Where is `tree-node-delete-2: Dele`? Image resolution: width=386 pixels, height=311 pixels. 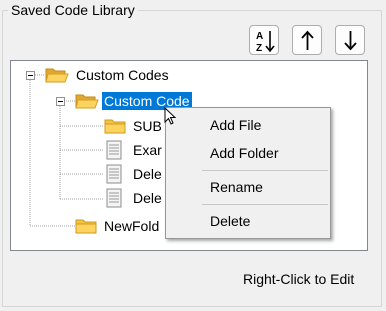 tree-node-delete-2: Dele is located at coordinates (147, 198).